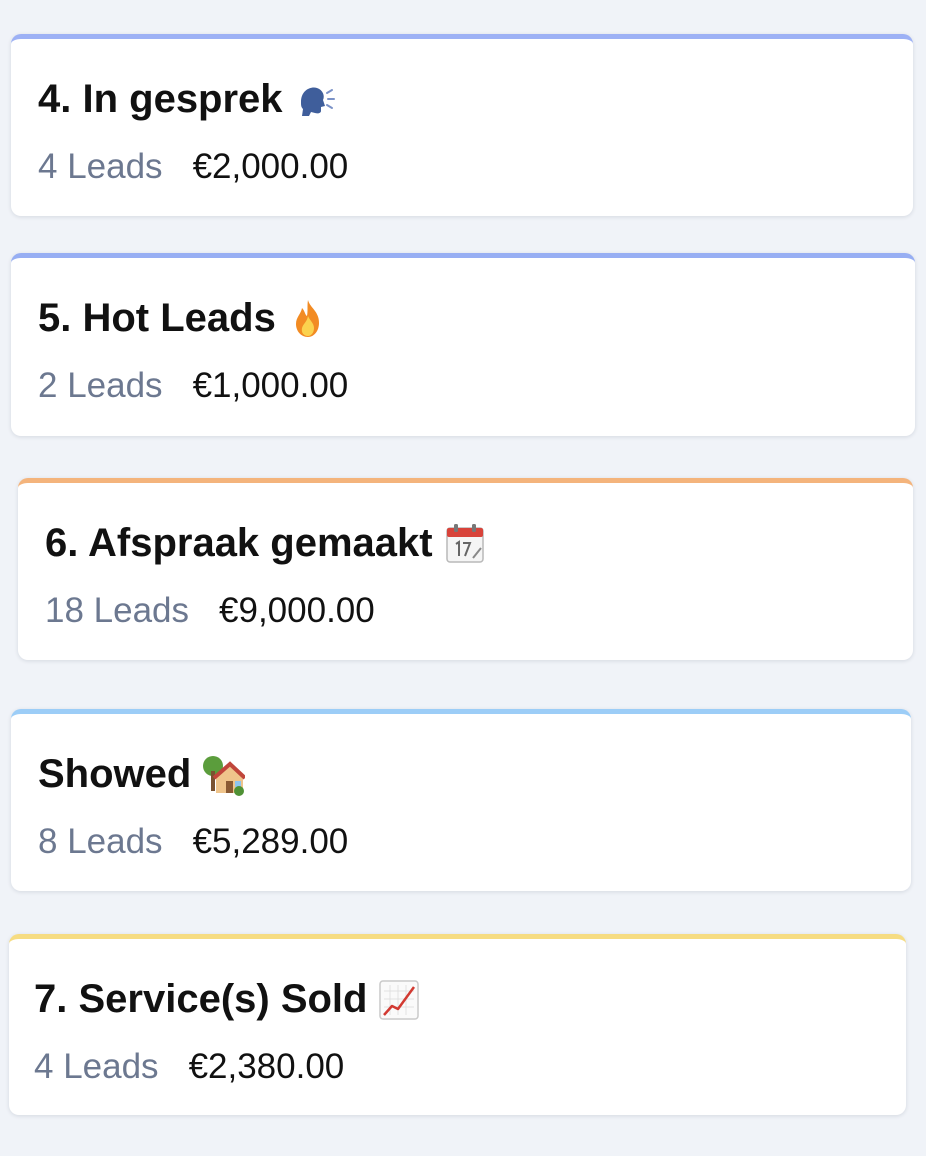 This screenshot has width=926, height=1156. I want to click on stage-title: 7. Service(s) Sold, so click(227, 999).